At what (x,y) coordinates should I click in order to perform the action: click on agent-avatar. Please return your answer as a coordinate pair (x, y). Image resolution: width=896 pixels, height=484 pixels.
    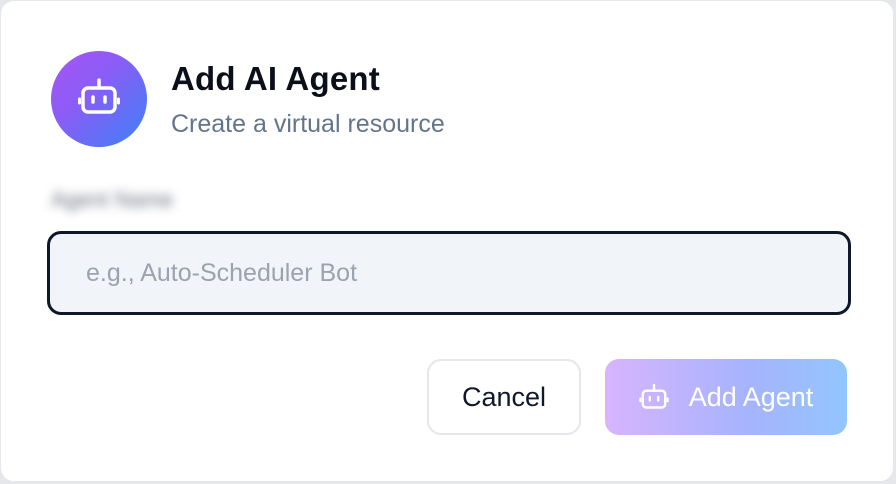
    Looking at the image, I should click on (99, 99).